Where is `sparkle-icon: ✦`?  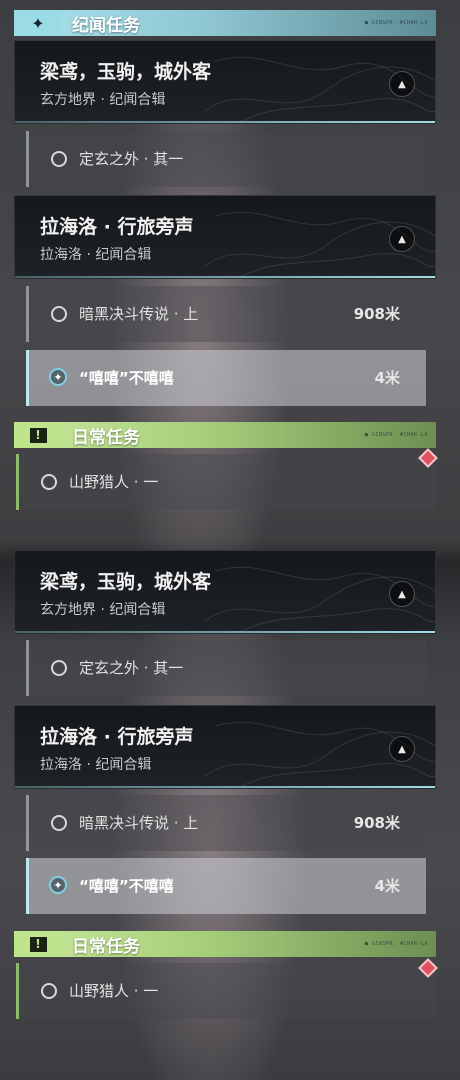 sparkle-icon: ✦ is located at coordinates (38, 23).